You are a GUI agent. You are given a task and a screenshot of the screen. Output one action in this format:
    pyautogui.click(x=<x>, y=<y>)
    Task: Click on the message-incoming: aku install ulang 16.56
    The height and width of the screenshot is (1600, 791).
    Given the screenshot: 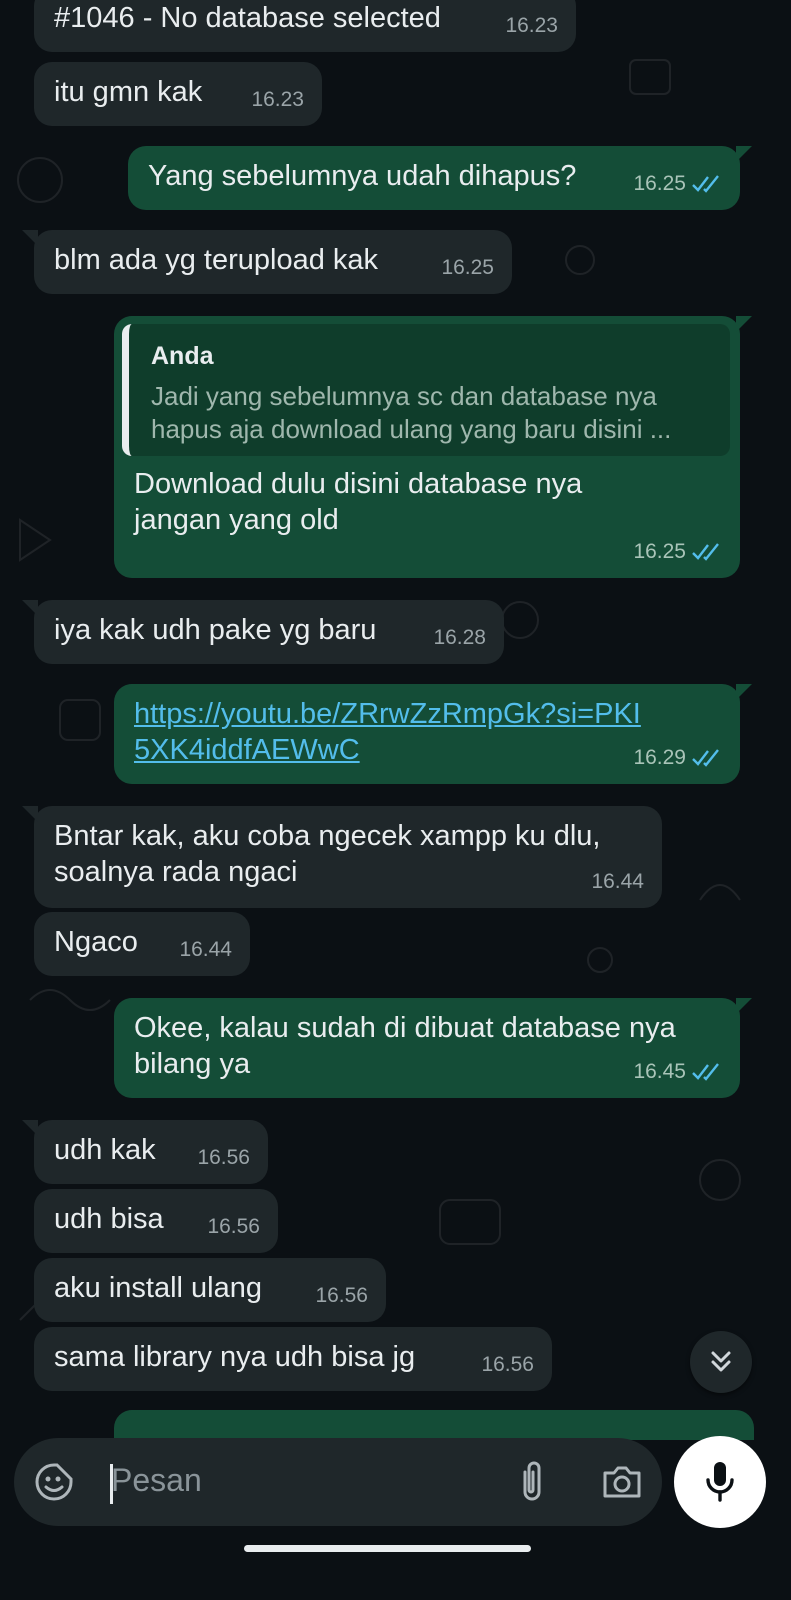 What is the action you would take?
    pyautogui.click(x=210, y=1290)
    